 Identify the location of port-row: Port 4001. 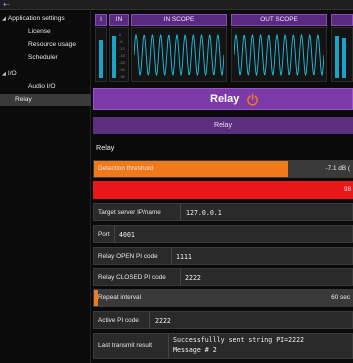
(223, 234).